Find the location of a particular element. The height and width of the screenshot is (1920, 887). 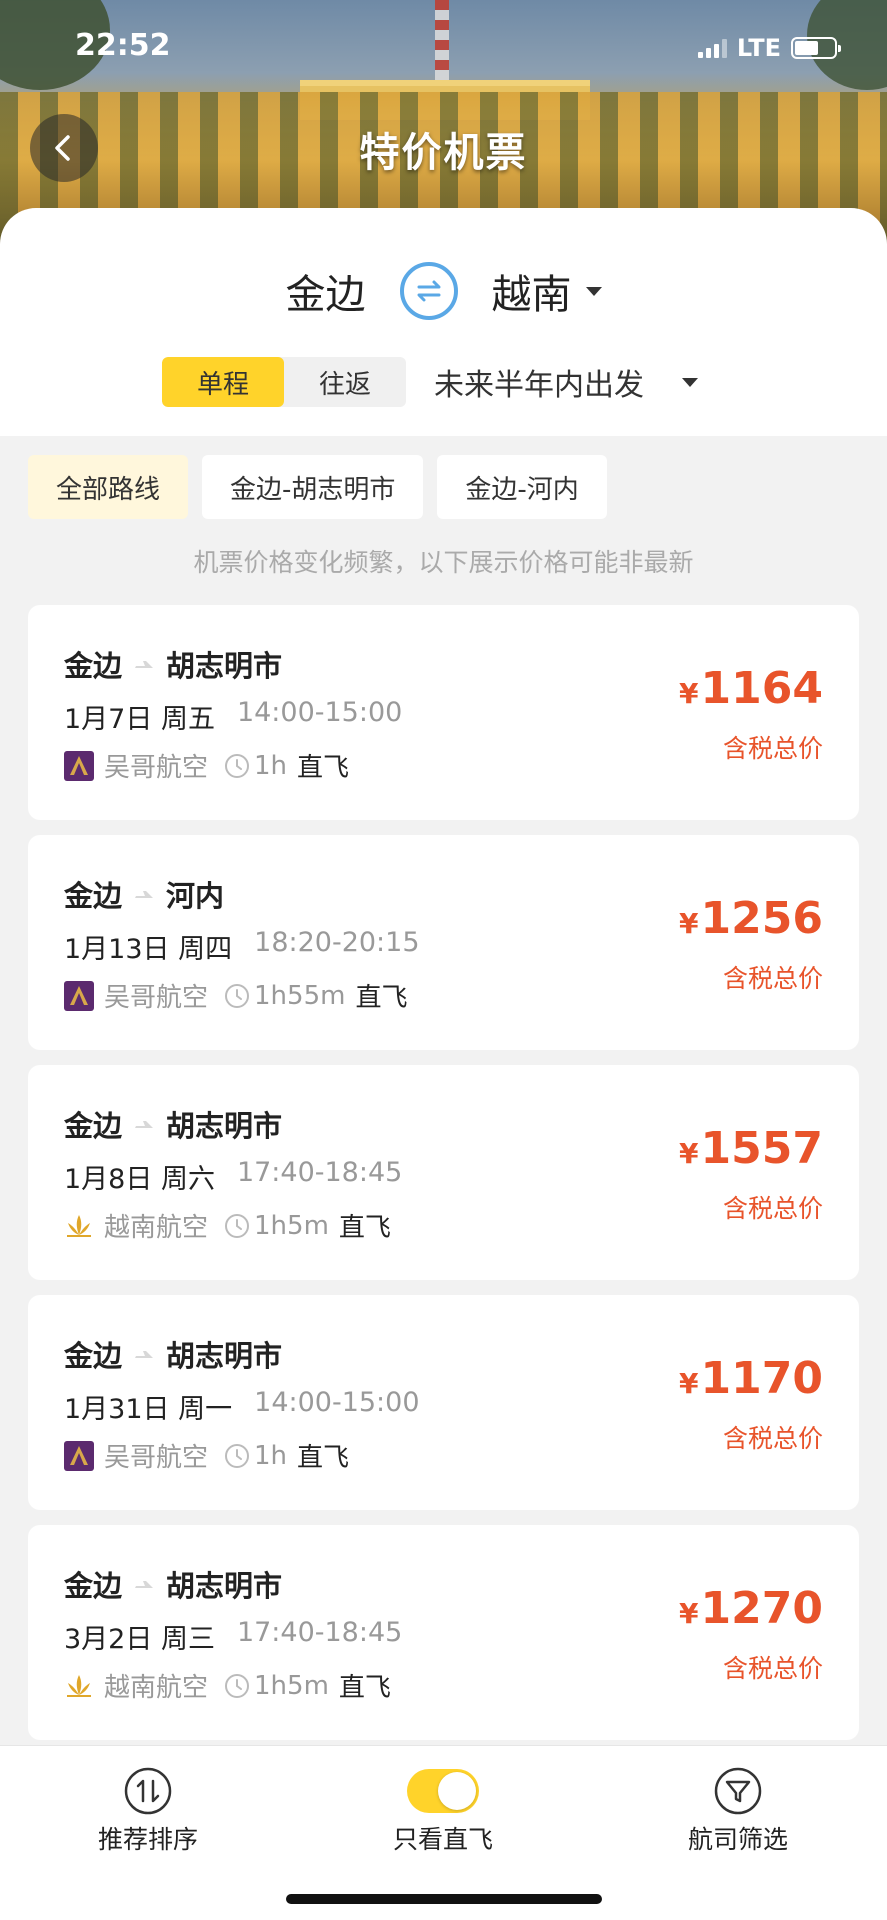

bottom-toolbar: 推荐排序 只看直飞 航司筛选 is located at coordinates (443, 1832).